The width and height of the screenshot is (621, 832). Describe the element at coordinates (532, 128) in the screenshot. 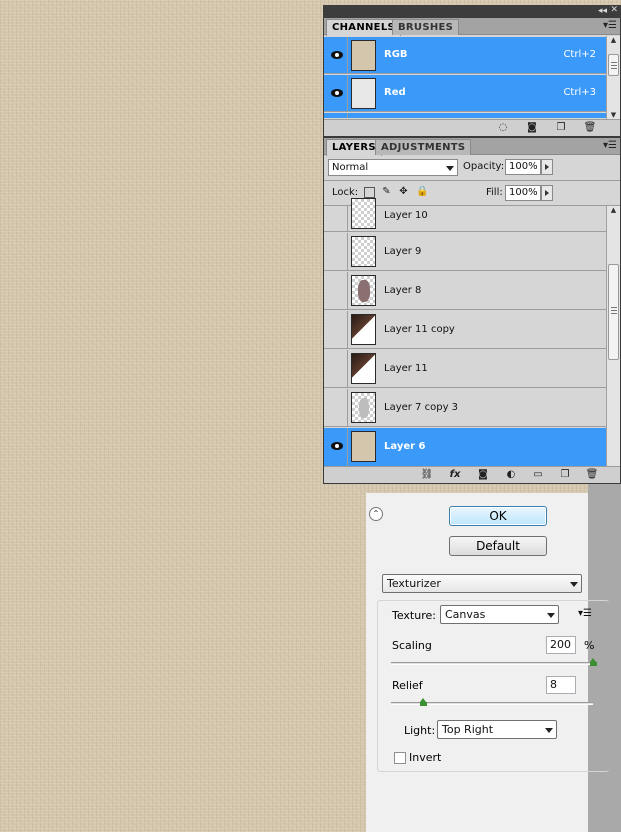

I see `save-selection-icon: ◙` at that location.